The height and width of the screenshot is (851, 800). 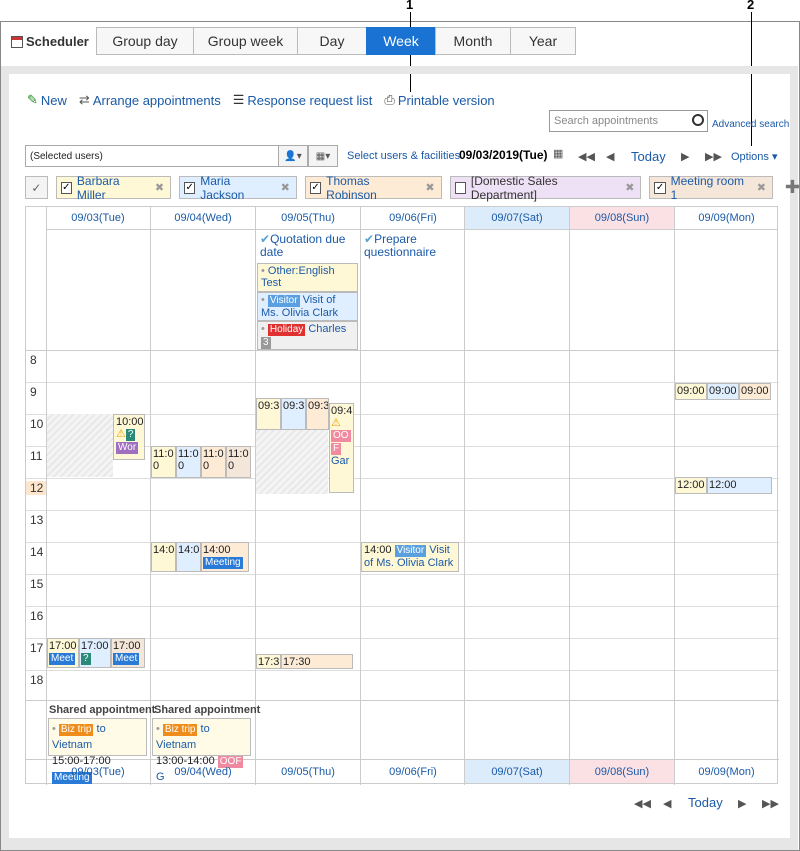 I want to click on event-block: 10:00 ⚠? Wor, so click(x=129, y=437).